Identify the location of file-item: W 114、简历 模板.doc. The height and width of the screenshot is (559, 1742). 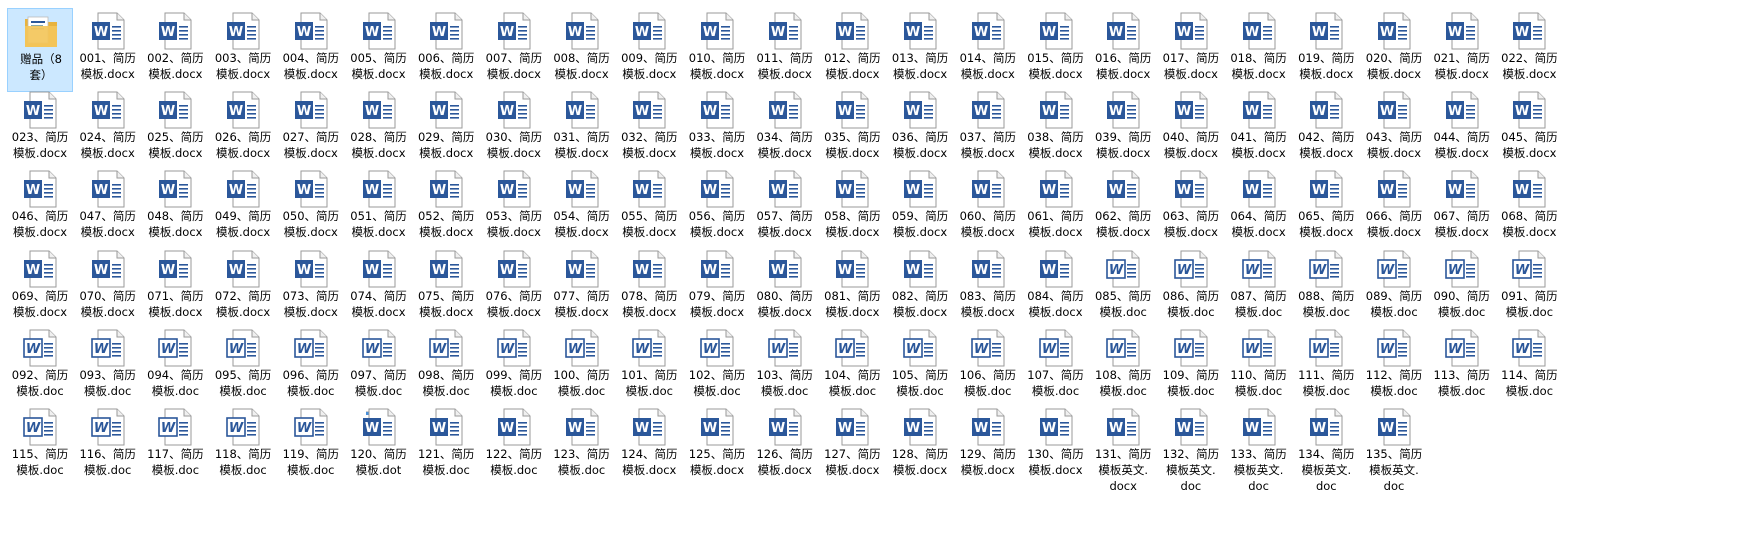
(1529, 367).